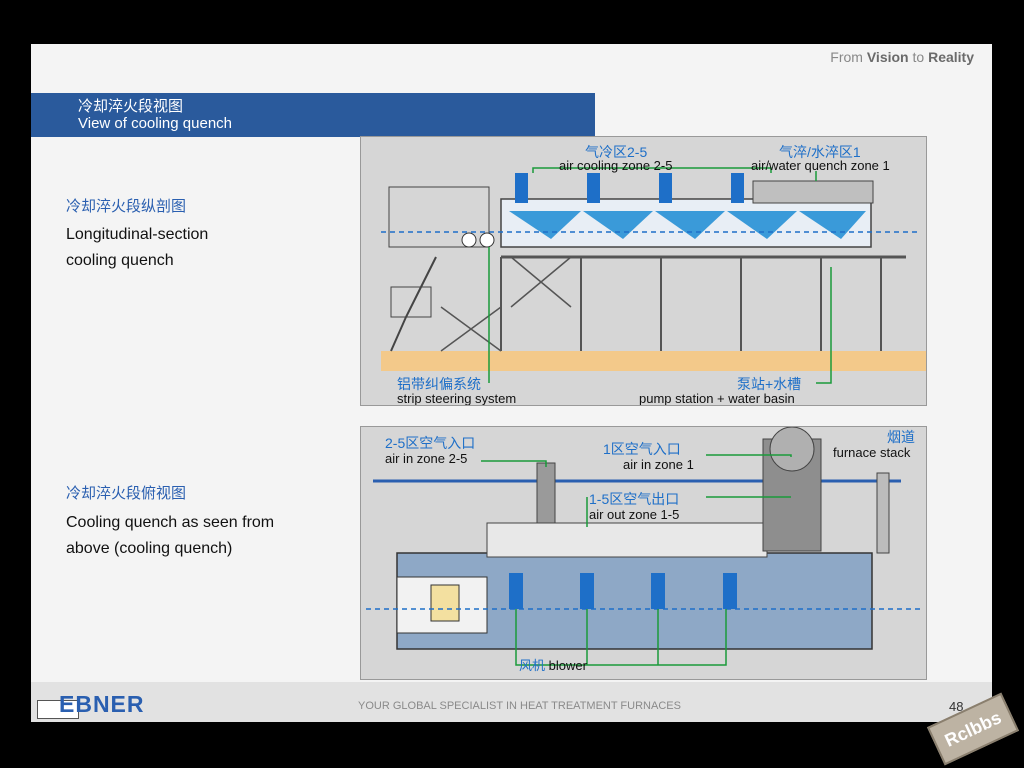 The height and width of the screenshot is (768, 1024). I want to click on air-inlet-stack, so click(546, 493).